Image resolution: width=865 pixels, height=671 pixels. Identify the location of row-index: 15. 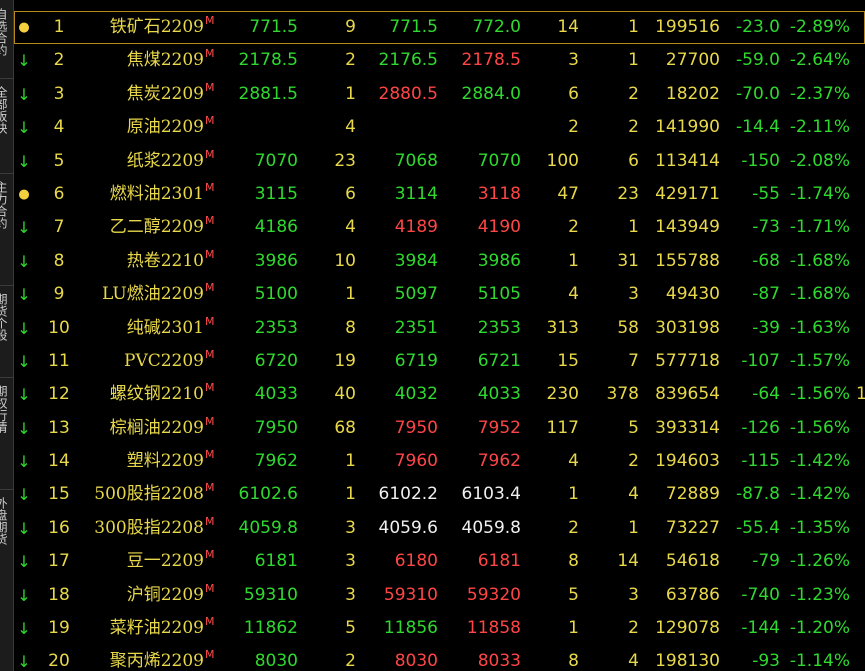
(59, 494).